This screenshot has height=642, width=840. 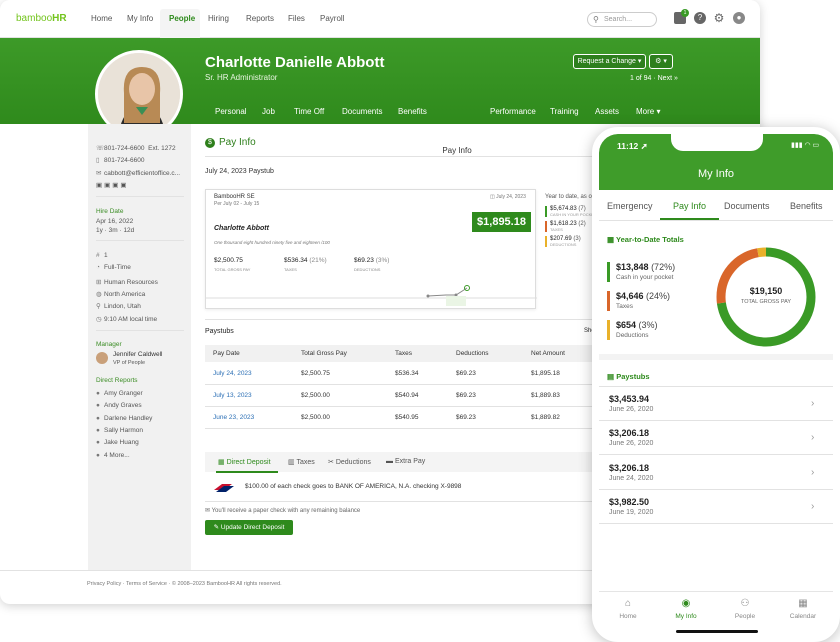 I want to click on tab-job: Job, so click(x=268, y=111).